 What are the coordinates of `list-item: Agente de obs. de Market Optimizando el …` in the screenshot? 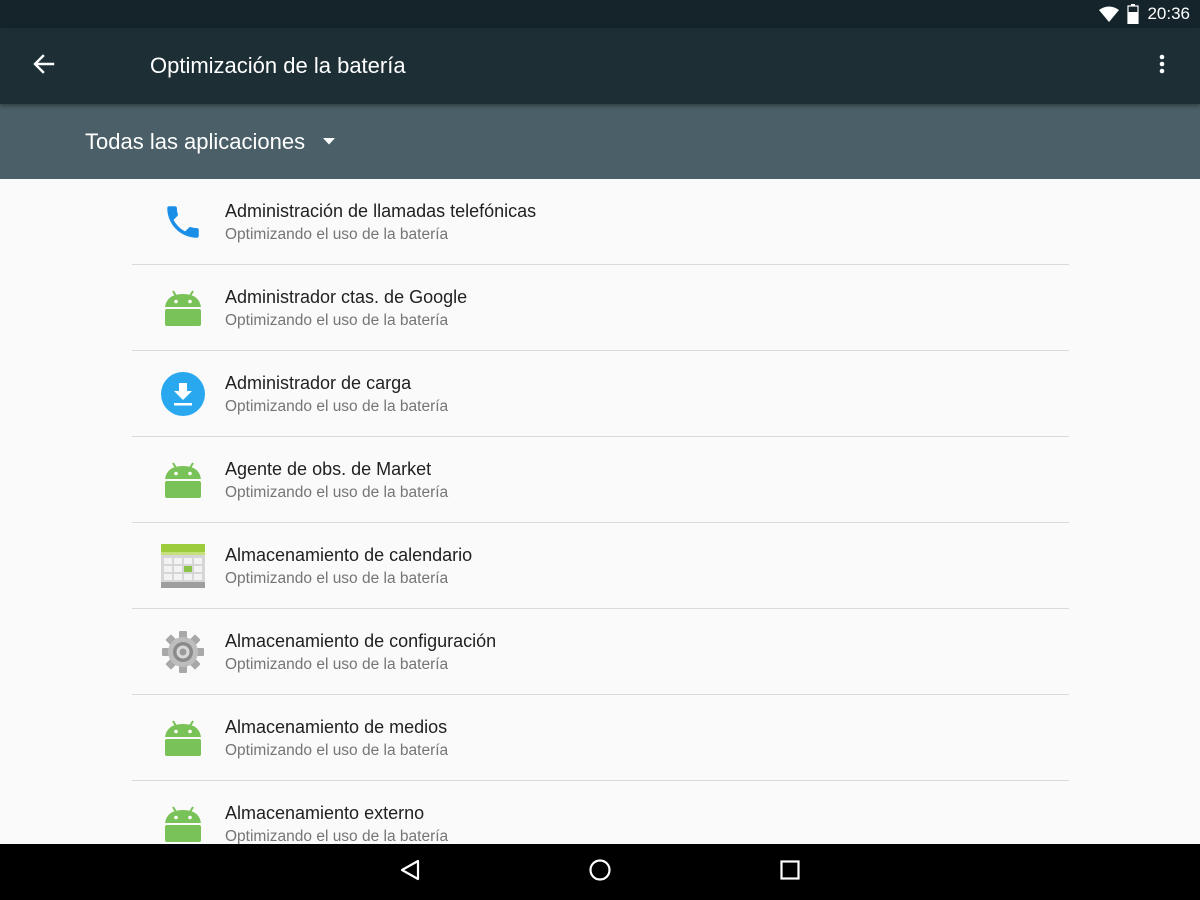 It's located at (600, 480).